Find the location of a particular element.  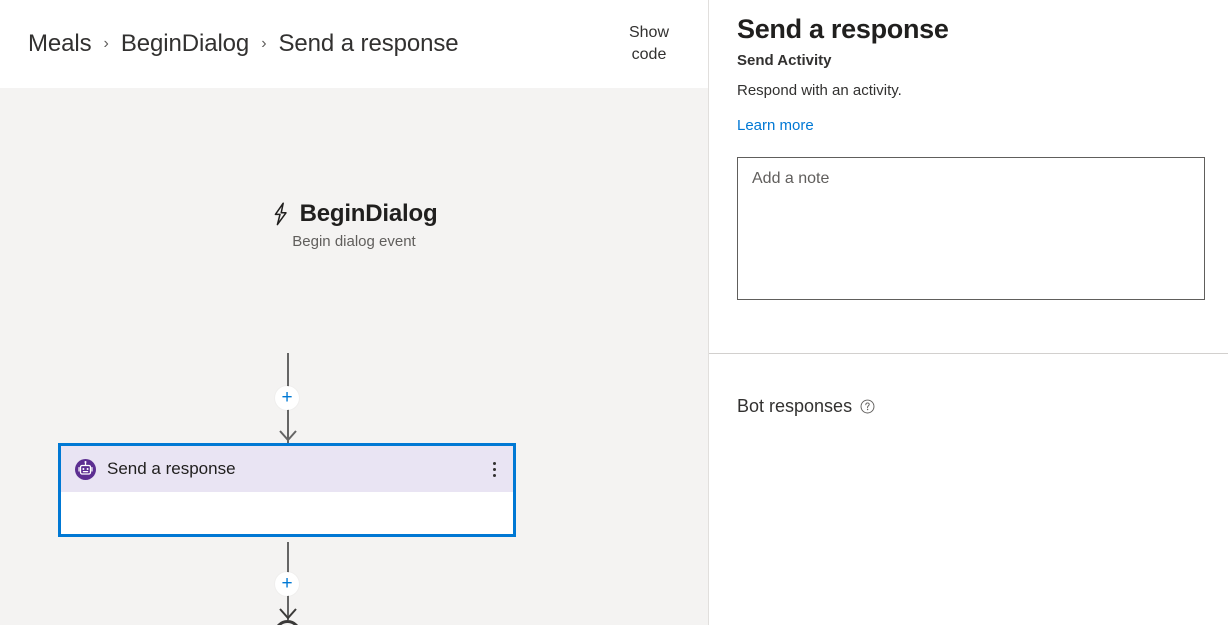

connector-arrowhead-bottom is located at coordinates (288, 613).